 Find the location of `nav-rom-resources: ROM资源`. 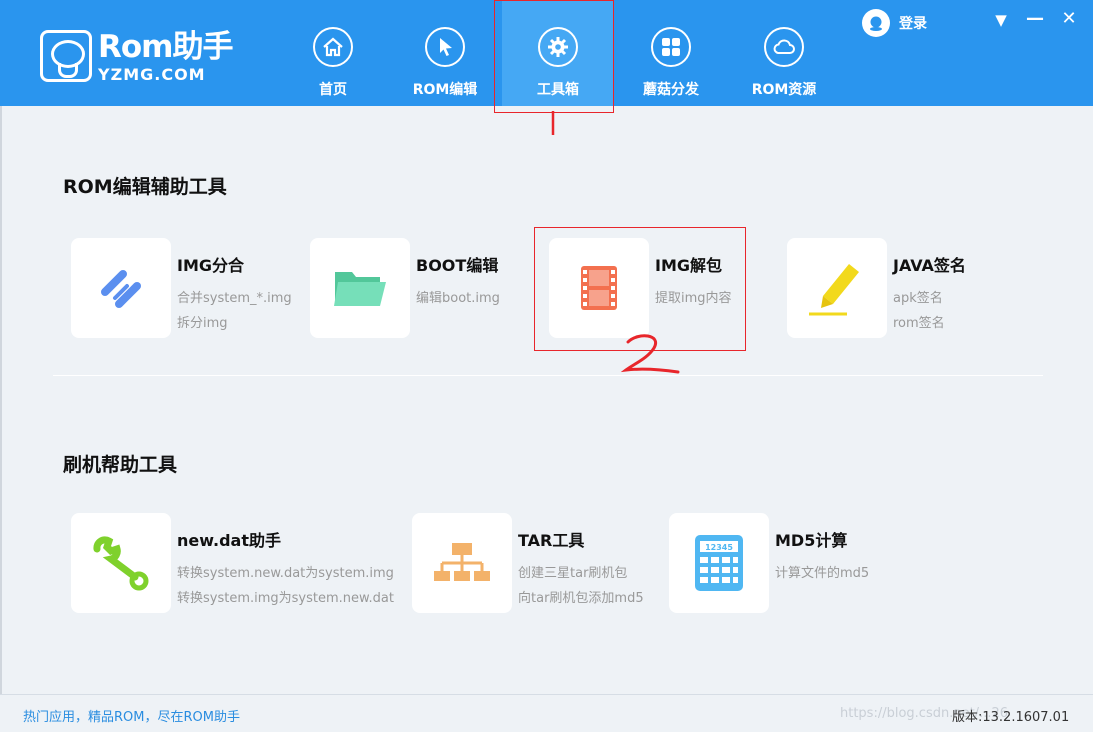

nav-rom-resources: ROM资源 is located at coordinates (784, 53).